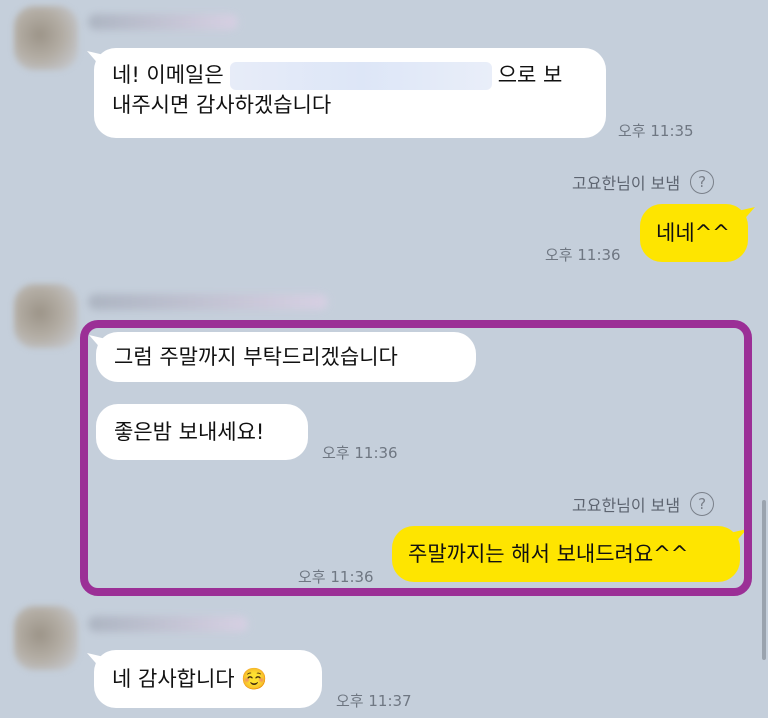  What do you see at coordinates (222, 105) in the screenshot?
I see `message-line: 내주시면 감사하겠습니다` at bounding box center [222, 105].